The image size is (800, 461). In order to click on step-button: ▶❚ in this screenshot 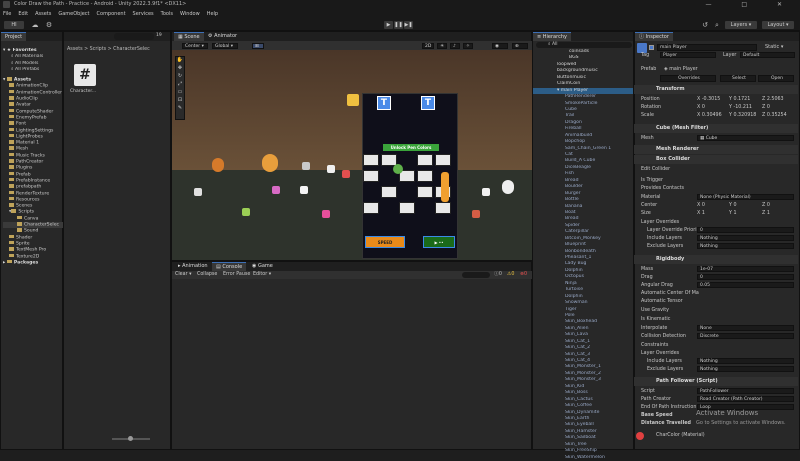, I will do `click(408, 25)`.